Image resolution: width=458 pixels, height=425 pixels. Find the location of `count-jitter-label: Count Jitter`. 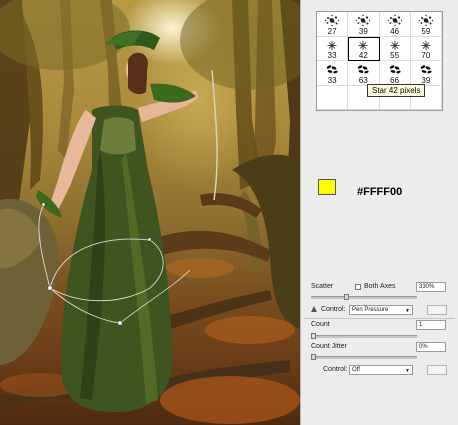

count-jitter-label: Count Jitter is located at coordinates (329, 346).